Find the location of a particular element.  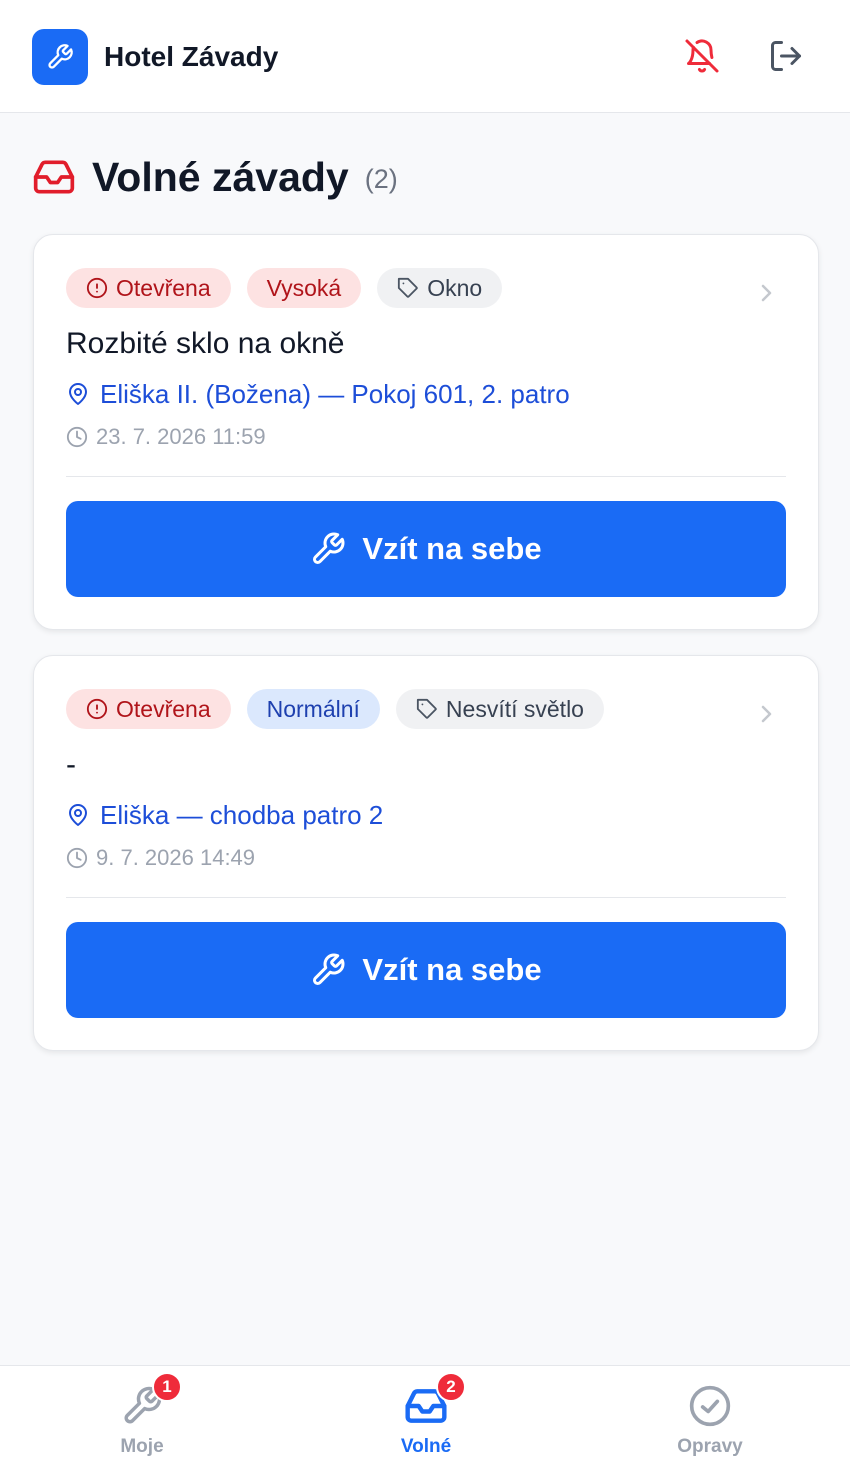

issue-time: 23. 7. 2026 11:59 is located at coordinates (166, 437).